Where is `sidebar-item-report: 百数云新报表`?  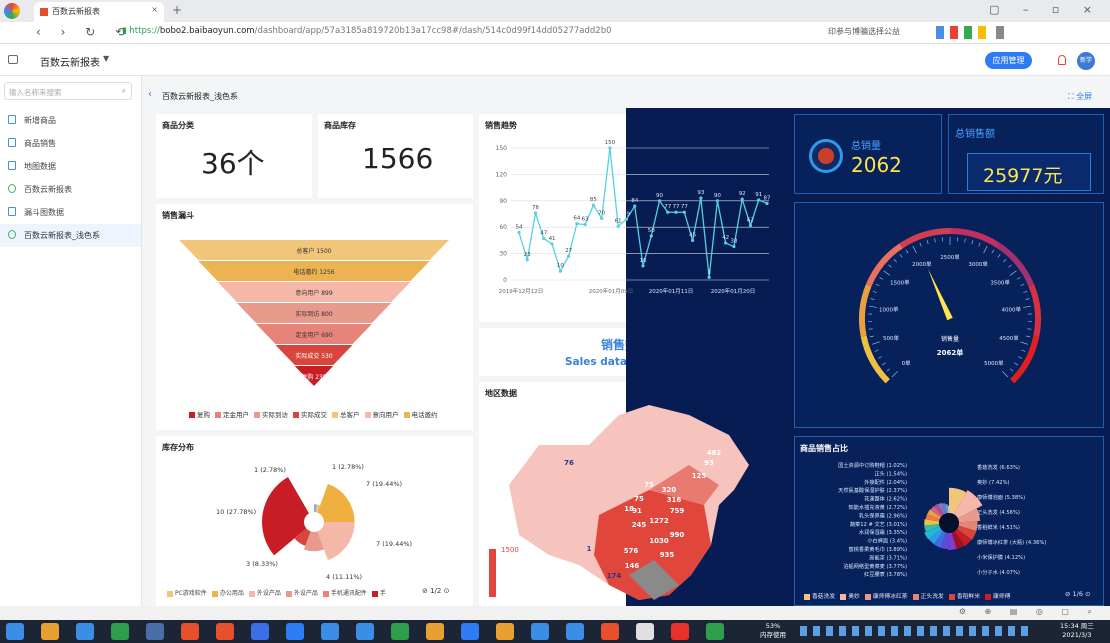
sidebar-item-report: 百数云新报表 is located at coordinates (70, 189).